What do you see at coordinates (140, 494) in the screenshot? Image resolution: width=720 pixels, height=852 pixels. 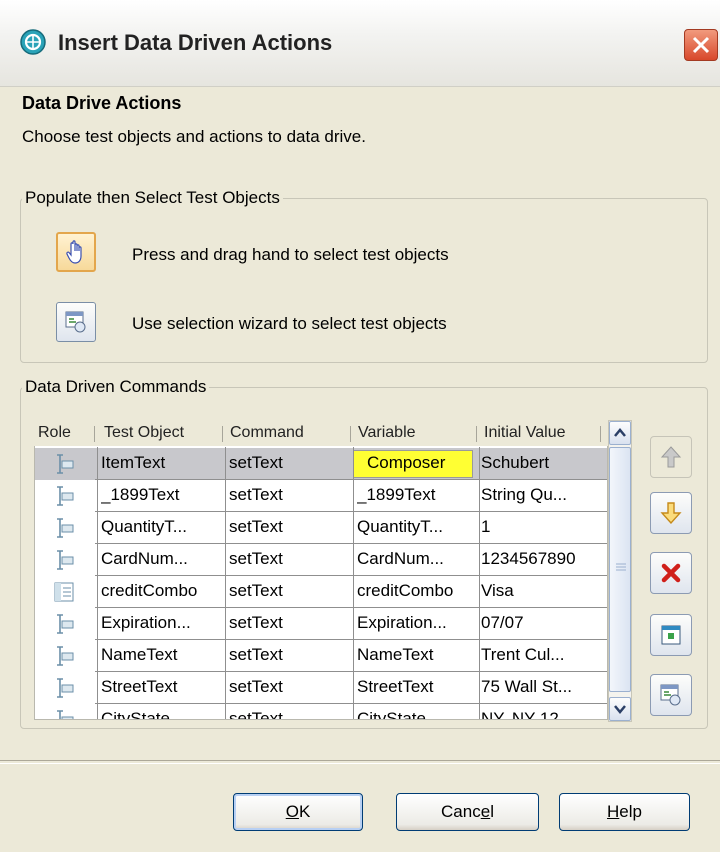 I see `cell-object: _1899Text` at bounding box center [140, 494].